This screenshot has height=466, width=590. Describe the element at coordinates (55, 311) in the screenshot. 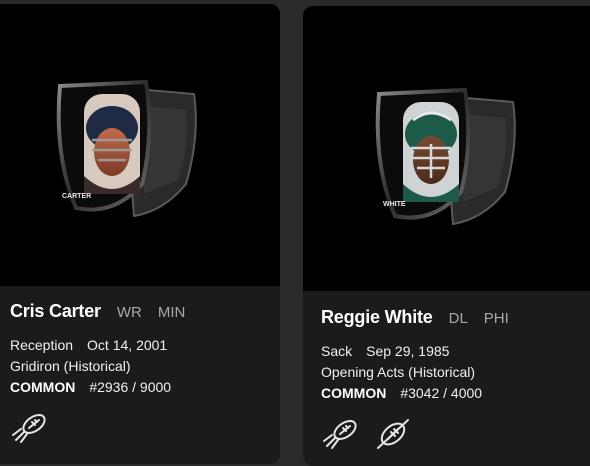

I see `player-name: Cris Carter` at that location.